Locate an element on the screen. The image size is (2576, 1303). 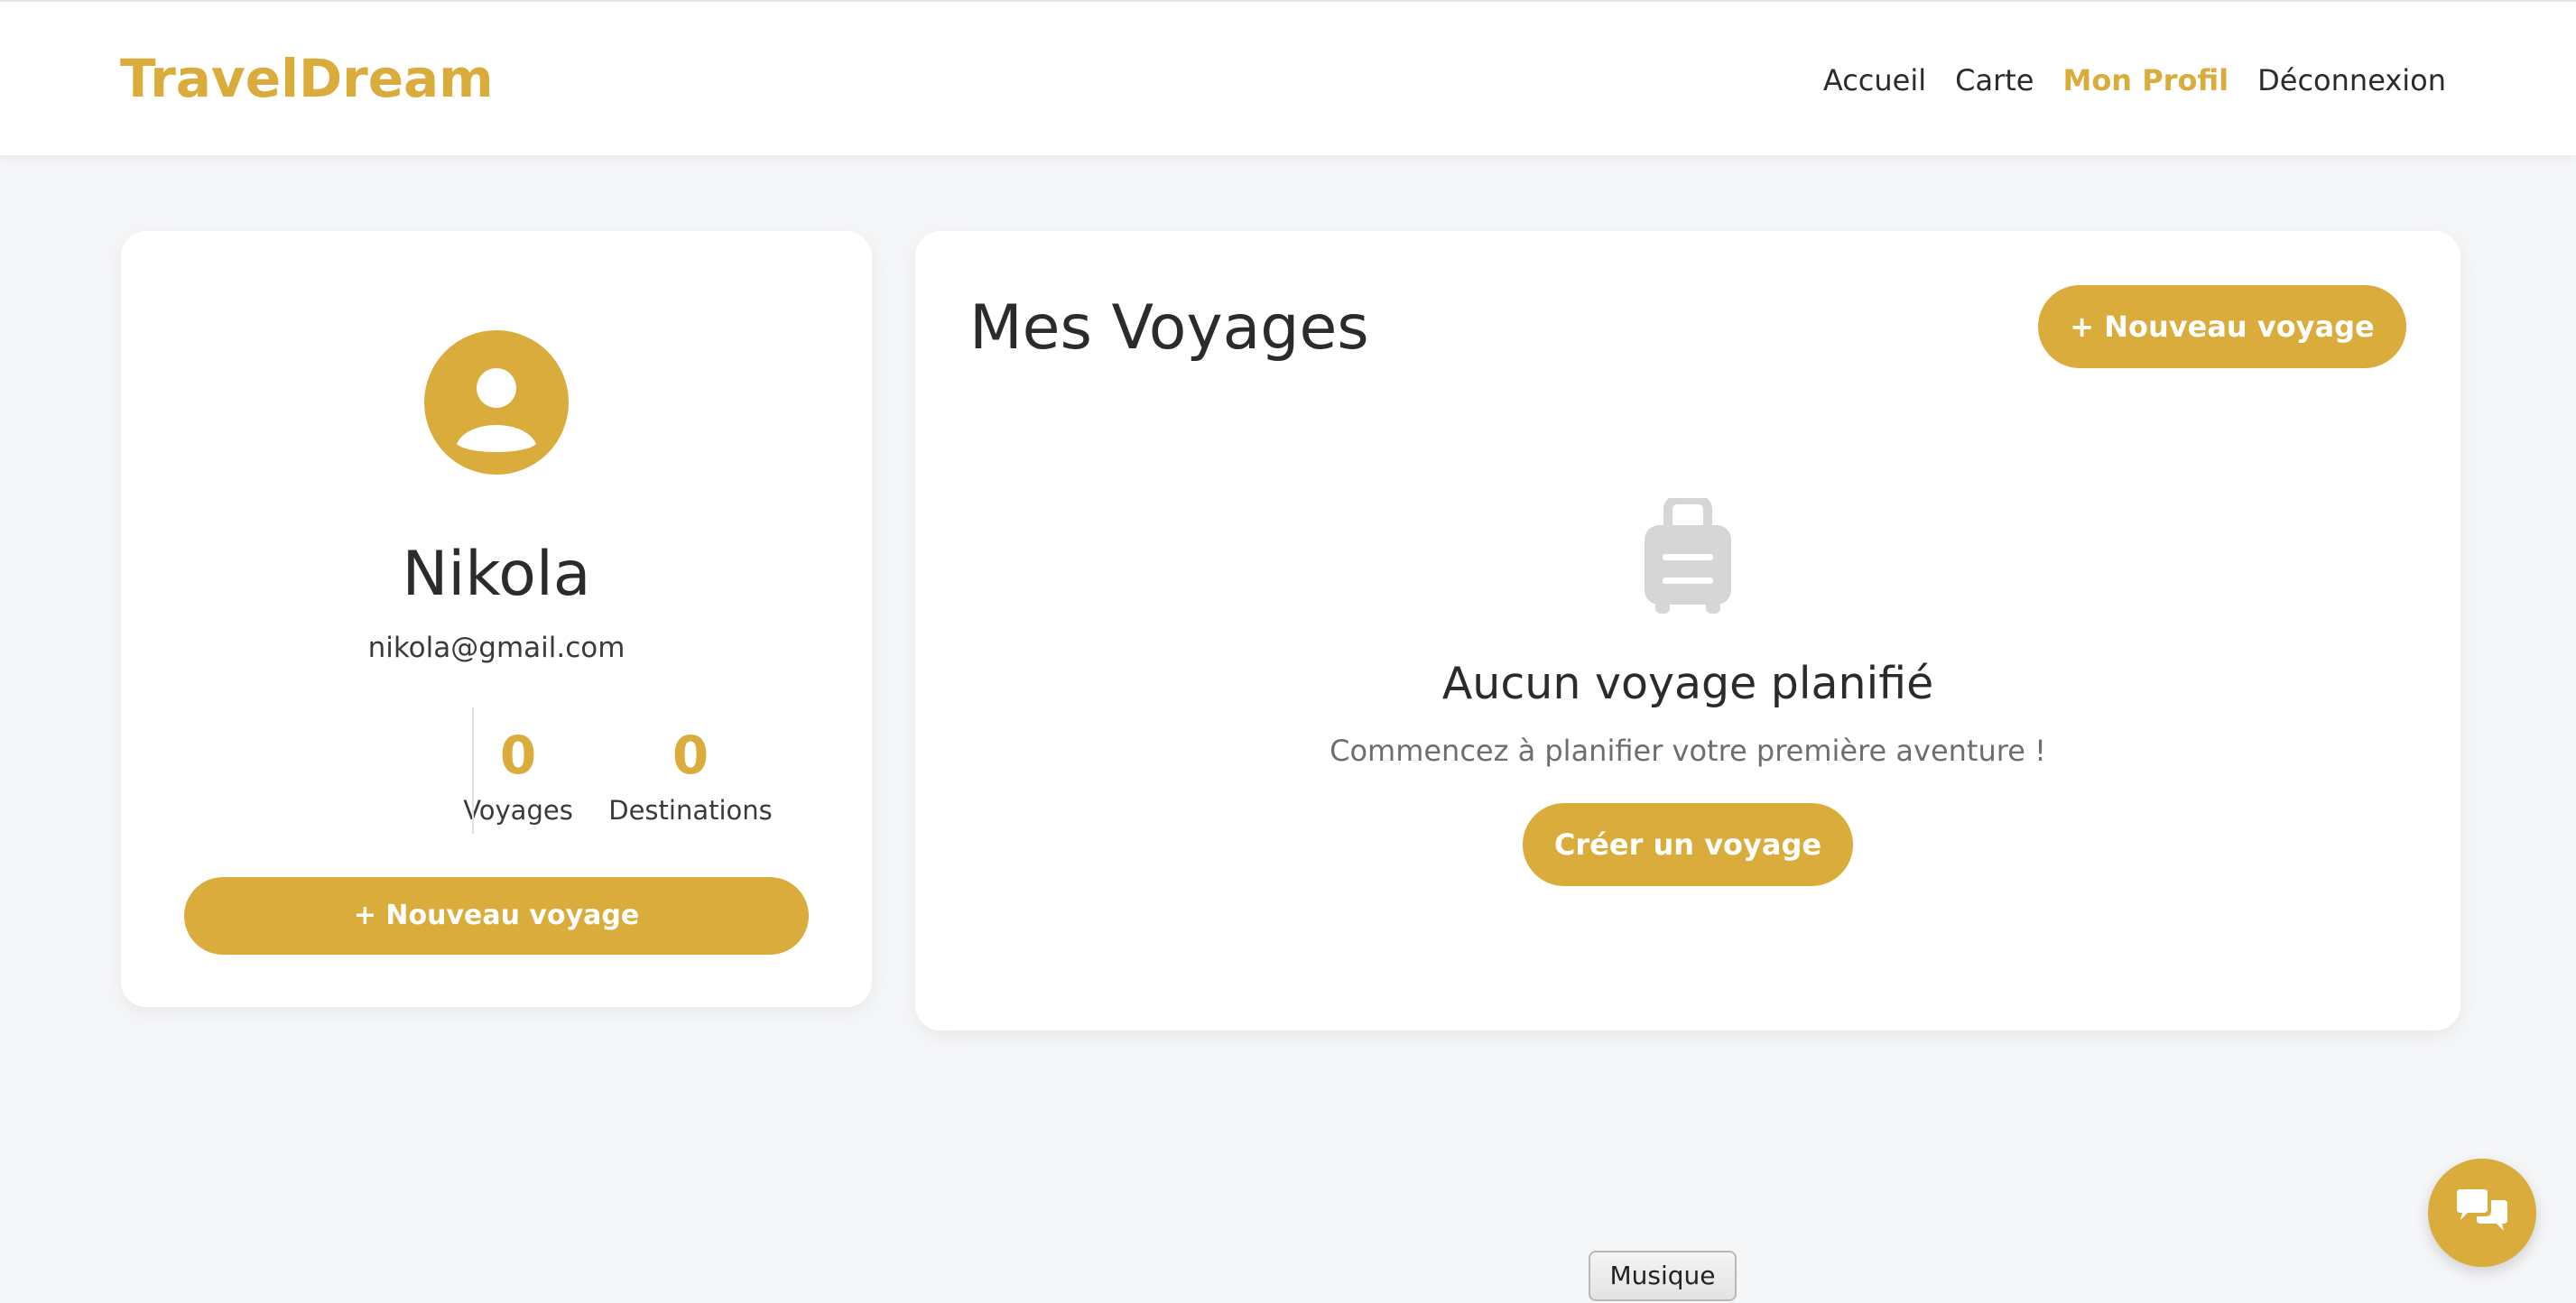
music-button: Musique is located at coordinates (1663, 1276).